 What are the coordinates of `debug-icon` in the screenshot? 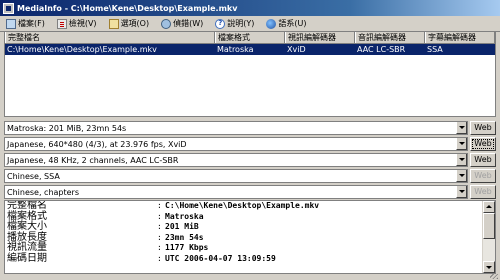 It's located at (166, 23).